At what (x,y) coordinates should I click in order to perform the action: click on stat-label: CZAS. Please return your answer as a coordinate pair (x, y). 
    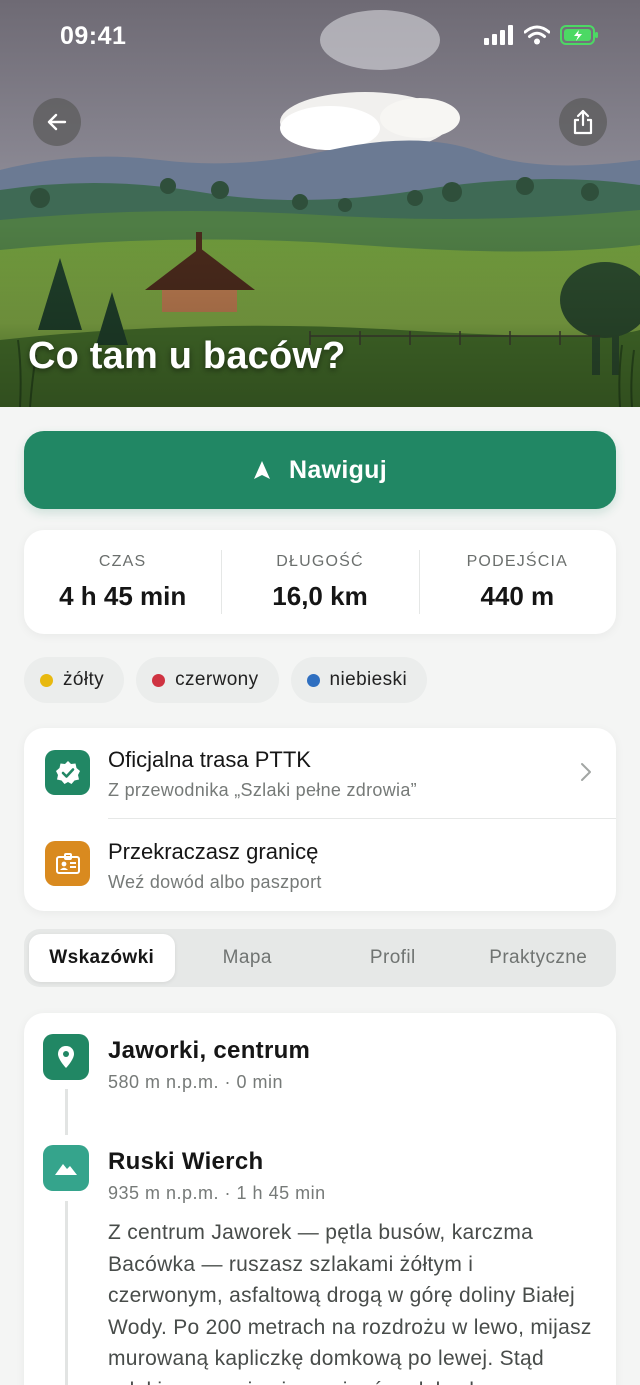
    Looking at the image, I should click on (122, 561).